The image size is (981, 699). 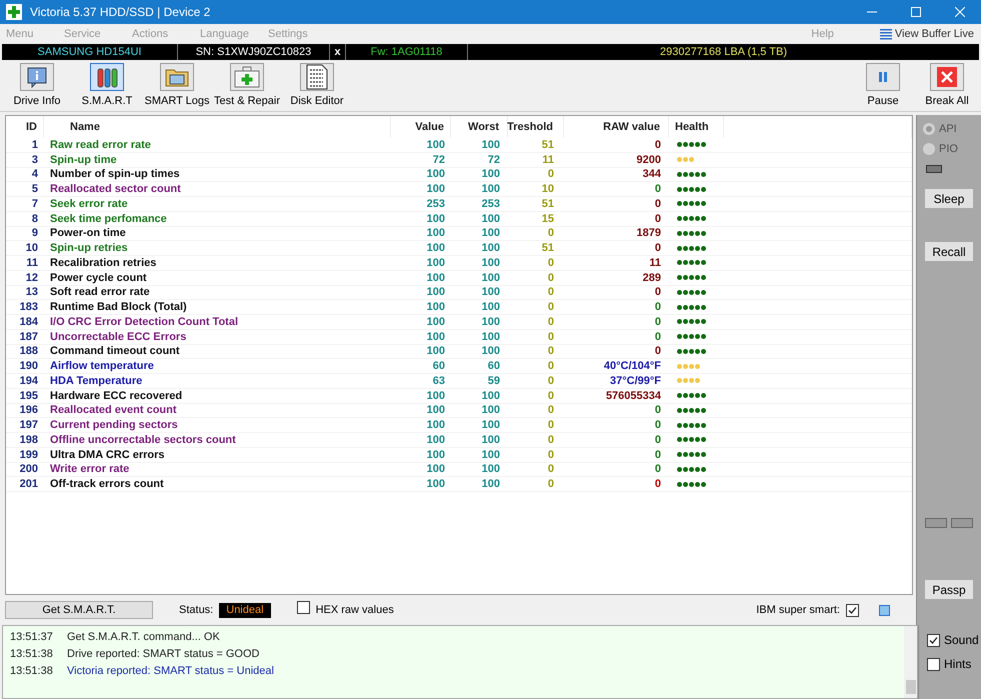 What do you see at coordinates (883, 85) in the screenshot?
I see `pause-button: Pause` at bounding box center [883, 85].